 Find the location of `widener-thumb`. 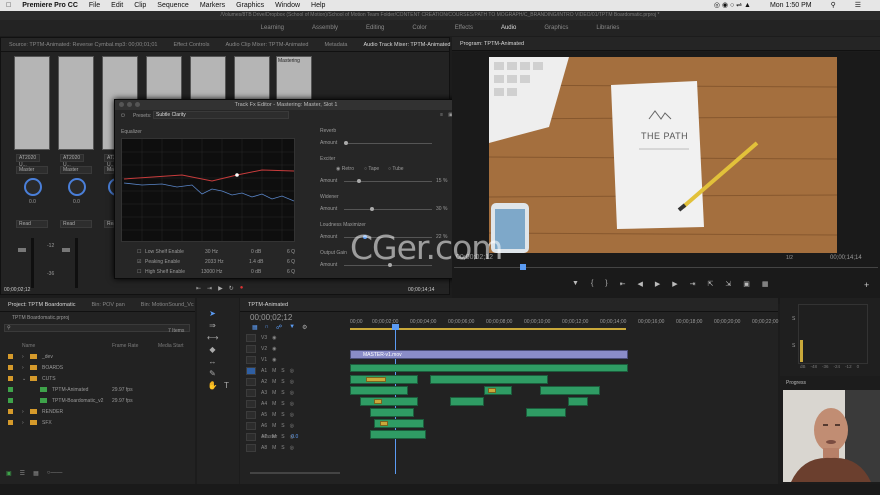

widener-thumb is located at coordinates (372, 209).